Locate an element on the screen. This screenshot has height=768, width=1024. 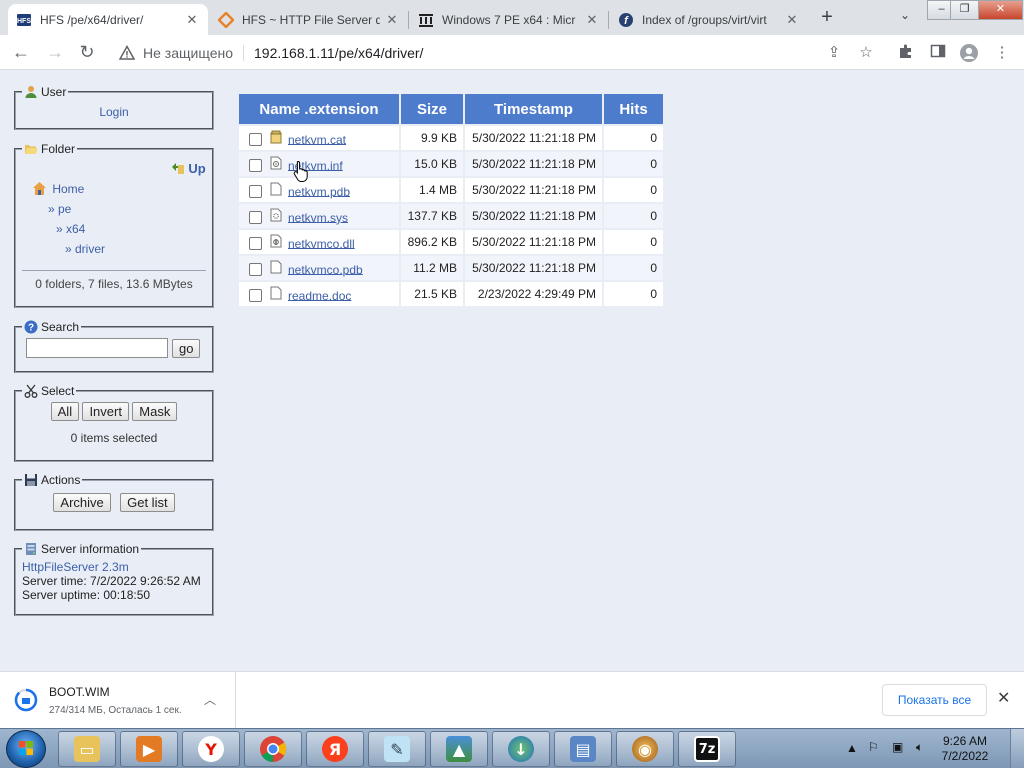
url-text: 192.168.1.11/pe/x64/driver/ is located at coordinates (338, 53).